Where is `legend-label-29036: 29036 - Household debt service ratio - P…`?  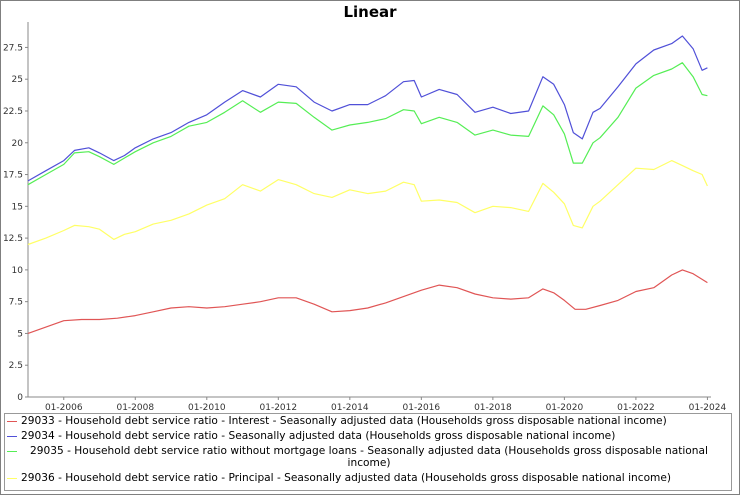 legend-label-29036: 29036 - Household debt service ratio - P… is located at coordinates (346, 478).